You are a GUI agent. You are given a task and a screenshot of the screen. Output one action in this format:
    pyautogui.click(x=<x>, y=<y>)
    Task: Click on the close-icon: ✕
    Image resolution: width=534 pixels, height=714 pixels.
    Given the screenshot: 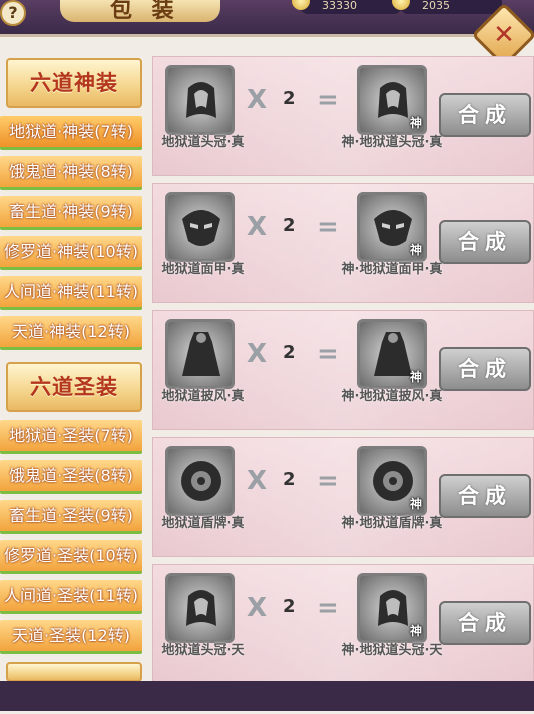 What is the action you would take?
    pyautogui.click(x=504, y=35)
    